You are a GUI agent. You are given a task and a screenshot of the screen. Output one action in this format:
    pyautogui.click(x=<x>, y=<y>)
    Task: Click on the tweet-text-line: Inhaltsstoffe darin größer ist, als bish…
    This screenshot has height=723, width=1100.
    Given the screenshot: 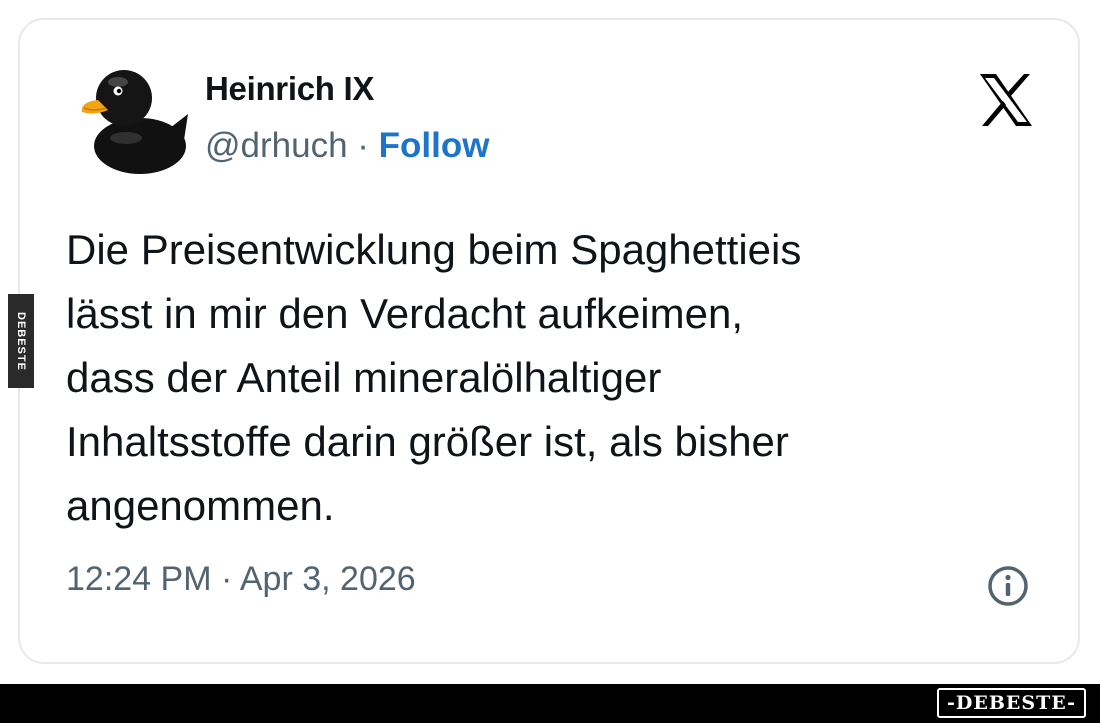 What is the action you would take?
    pyautogui.click(x=427, y=441)
    